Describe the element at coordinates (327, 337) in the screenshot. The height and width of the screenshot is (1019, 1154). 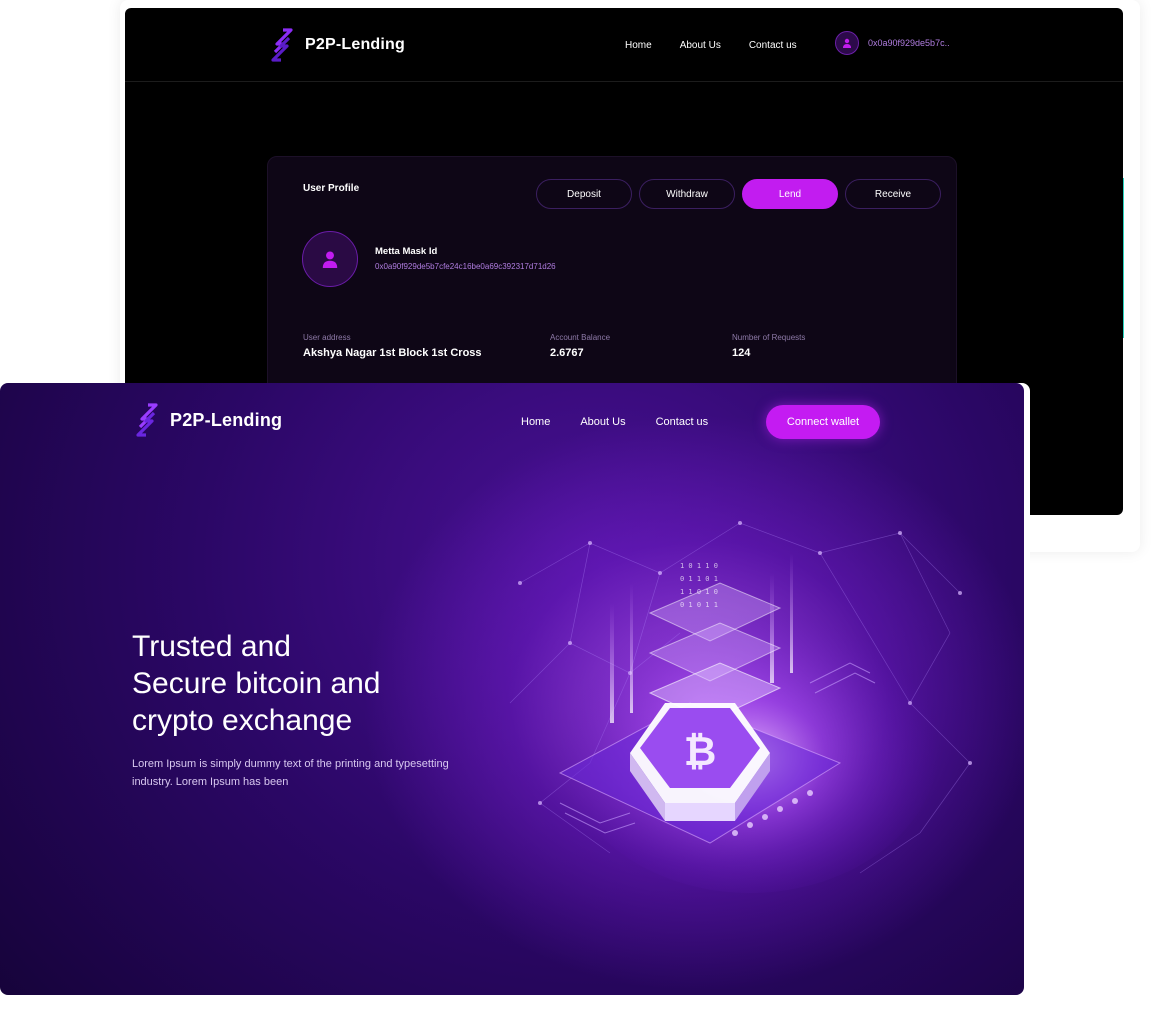
I see `stat-label: User address` at that location.